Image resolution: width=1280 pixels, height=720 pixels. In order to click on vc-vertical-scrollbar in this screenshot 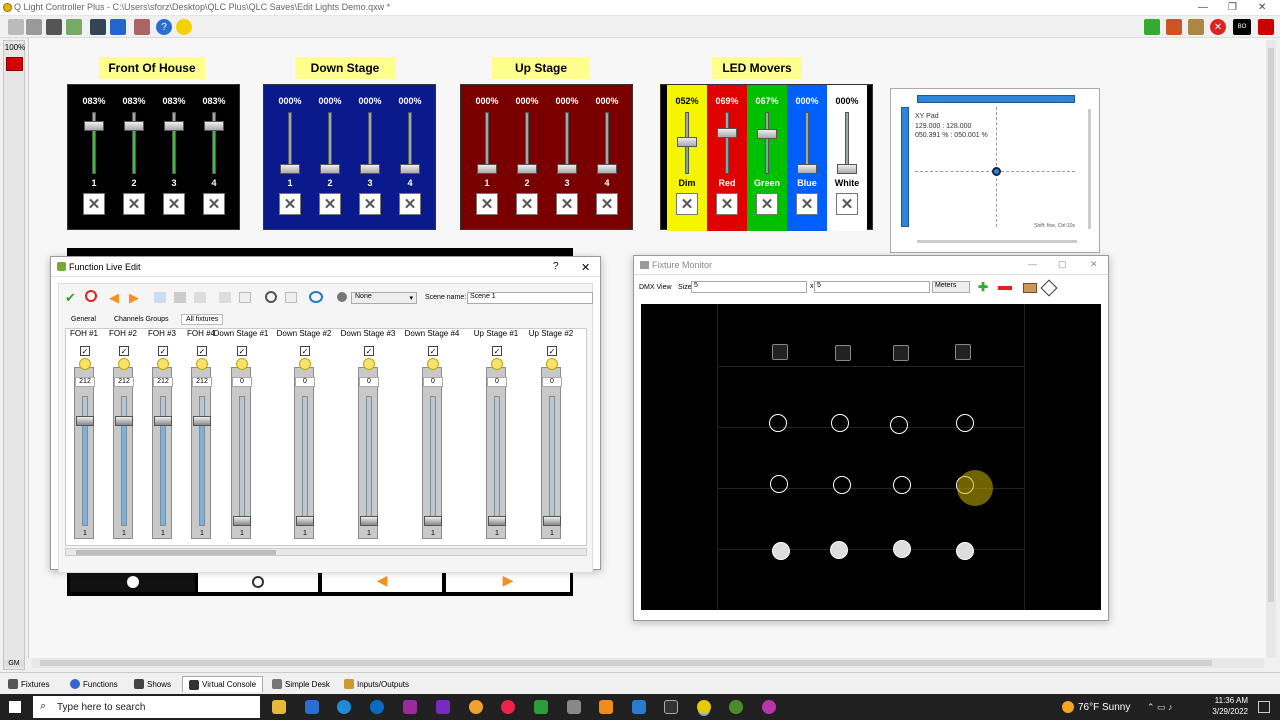, I will do `click(1271, 349)`.